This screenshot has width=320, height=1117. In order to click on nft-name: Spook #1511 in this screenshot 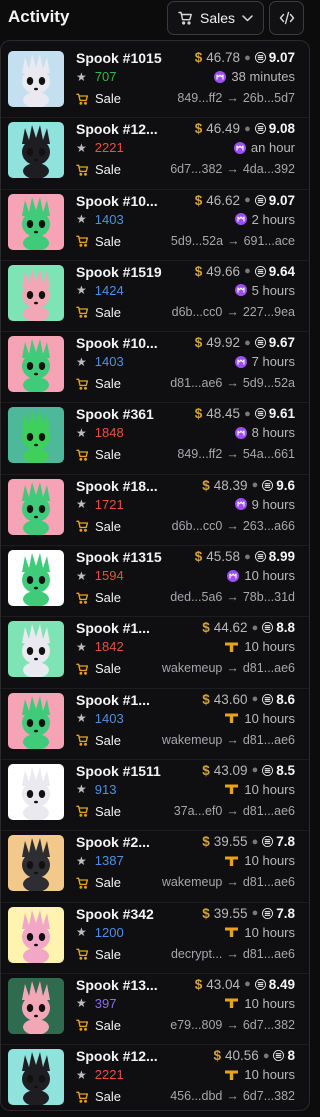, I will do `click(132, 771)`.